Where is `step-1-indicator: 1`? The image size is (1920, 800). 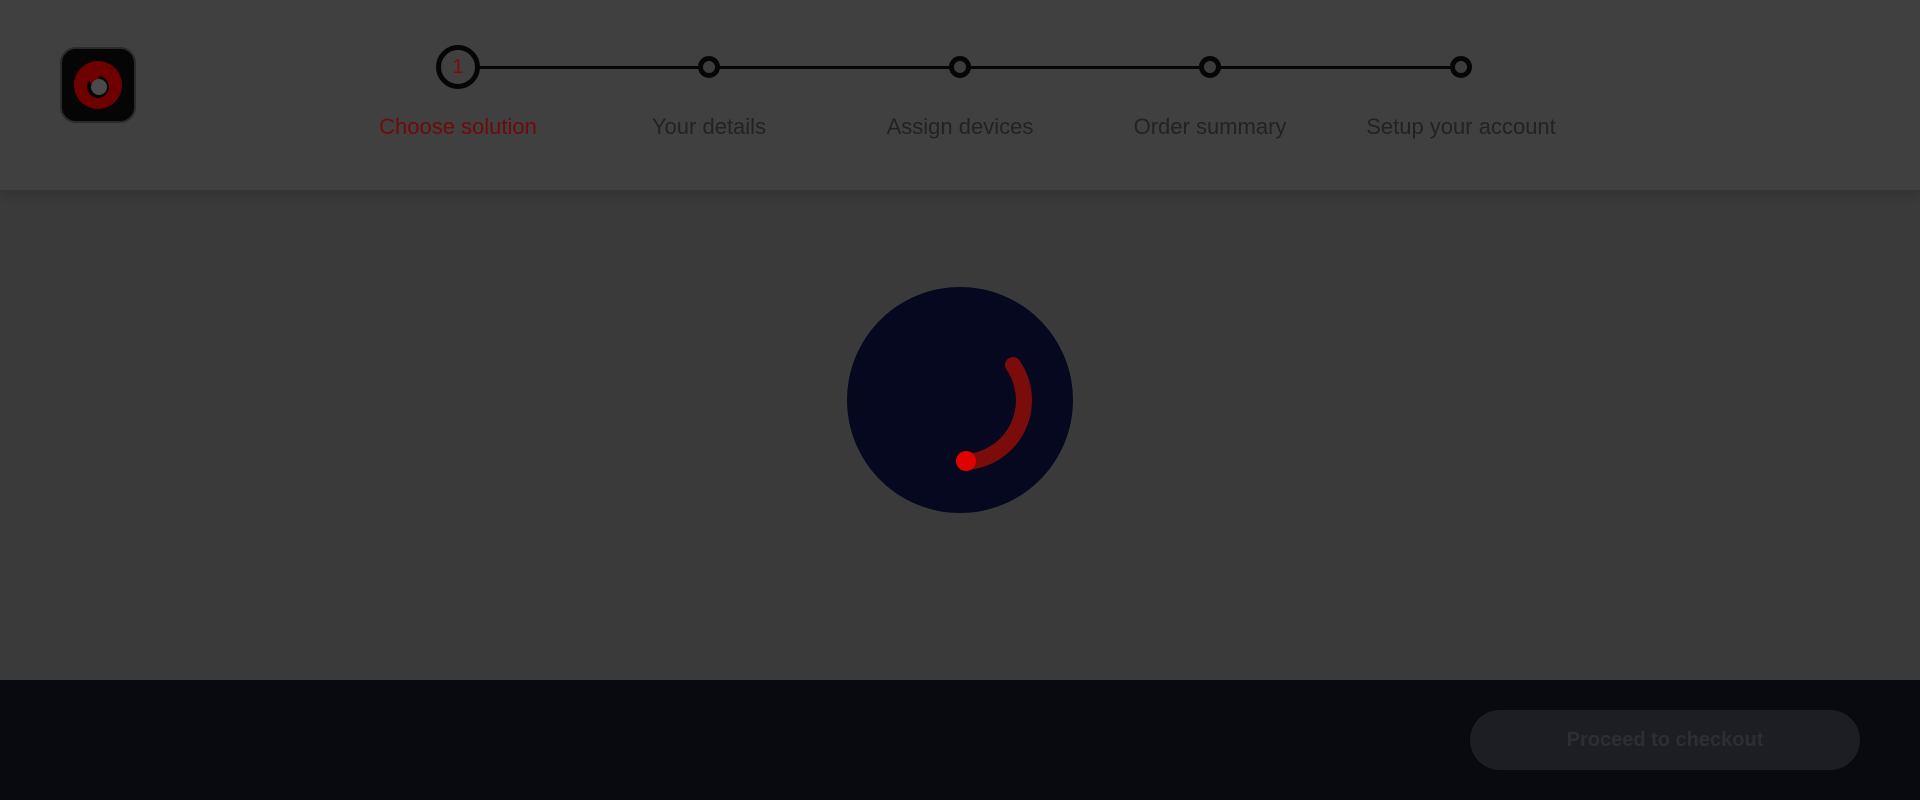
step-1-indicator: 1 is located at coordinates (458, 67).